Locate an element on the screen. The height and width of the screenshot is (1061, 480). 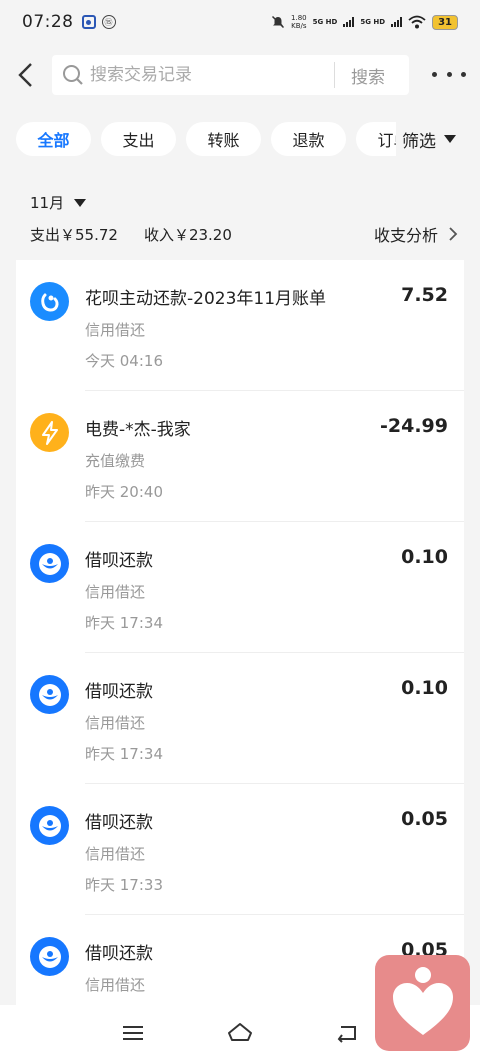
return-icon is located at coordinates (346, 1034).